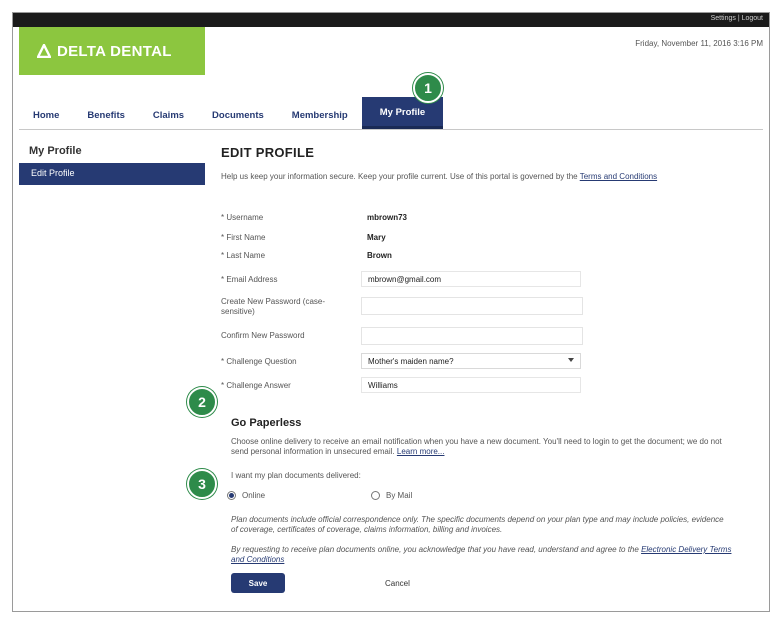 The width and height of the screenshot is (773, 622). What do you see at coordinates (44, 51) in the screenshot?
I see `triangle-logo-icon` at bounding box center [44, 51].